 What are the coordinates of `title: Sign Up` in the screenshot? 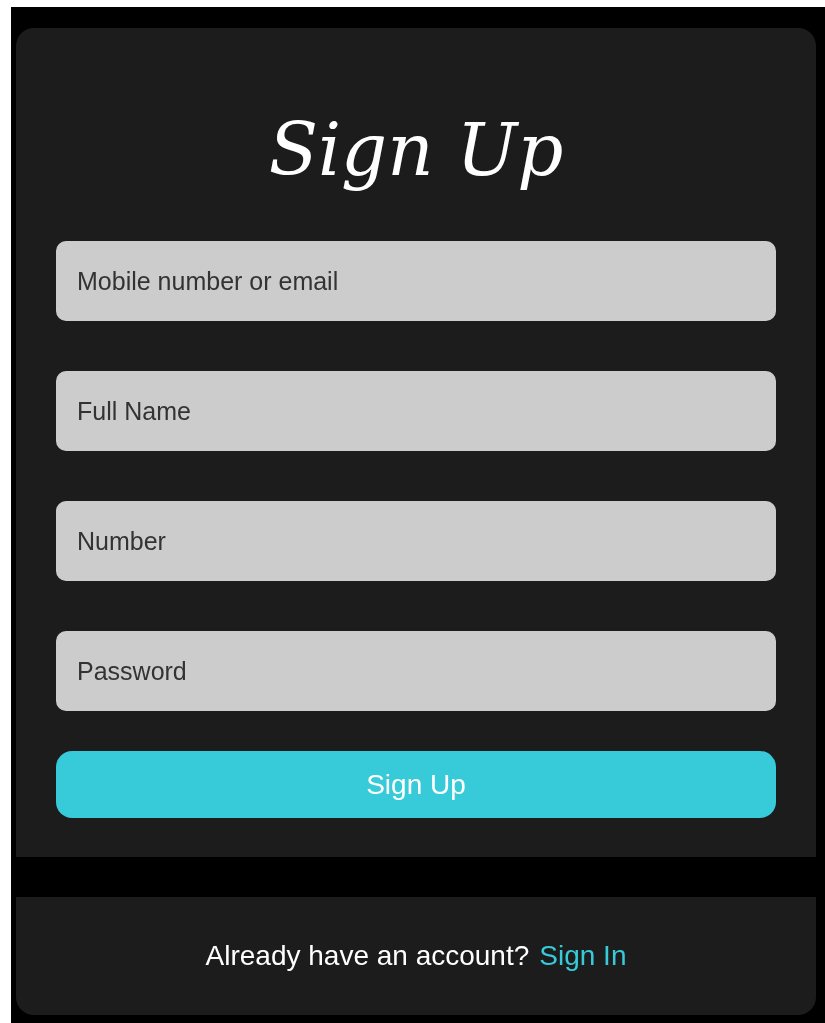 It's located at (416, 150).